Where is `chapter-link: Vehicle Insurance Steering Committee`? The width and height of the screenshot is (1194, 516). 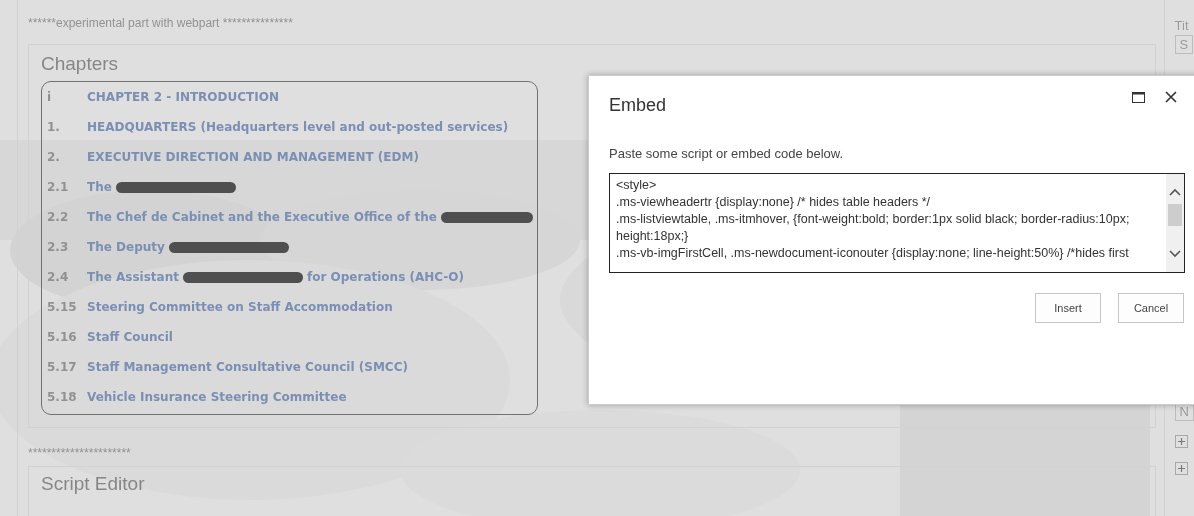
chapter-link: Vehicle Insurance Steering Committee is located at coordinates (217, 397).